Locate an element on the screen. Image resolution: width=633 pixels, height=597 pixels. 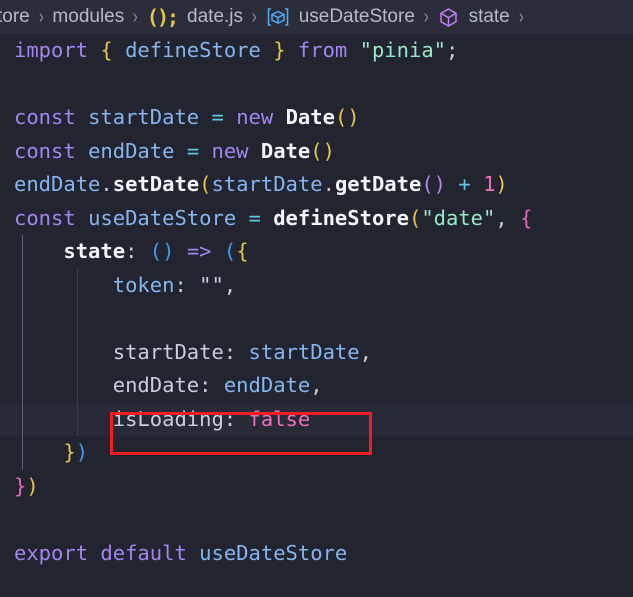
code-line-isloading: isLoading: false is located at coordinates (316, 419).